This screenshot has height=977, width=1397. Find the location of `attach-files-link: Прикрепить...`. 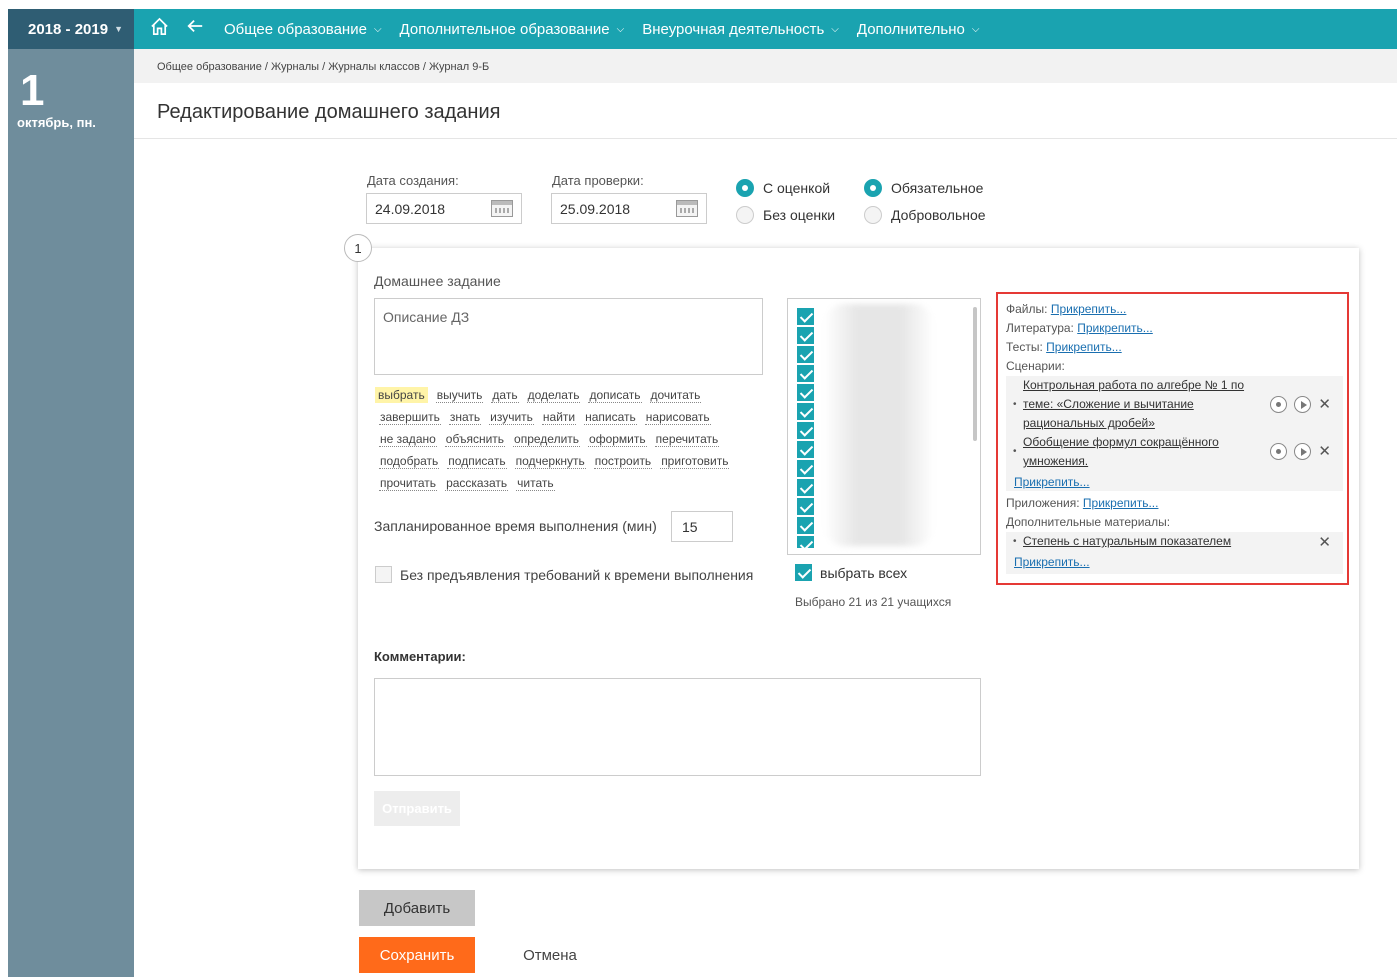

attach-files-link: Прикрепить... is located at coordinates (1089, 309).